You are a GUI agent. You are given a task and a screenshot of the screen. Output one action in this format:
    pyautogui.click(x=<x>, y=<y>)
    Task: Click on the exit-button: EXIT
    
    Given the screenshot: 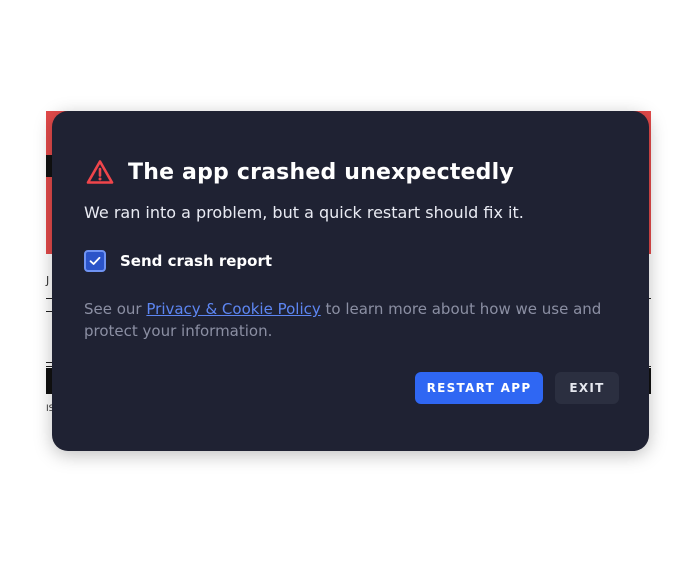 What is the action you would take?
    pyautogui.click(x=587, y=388)
    